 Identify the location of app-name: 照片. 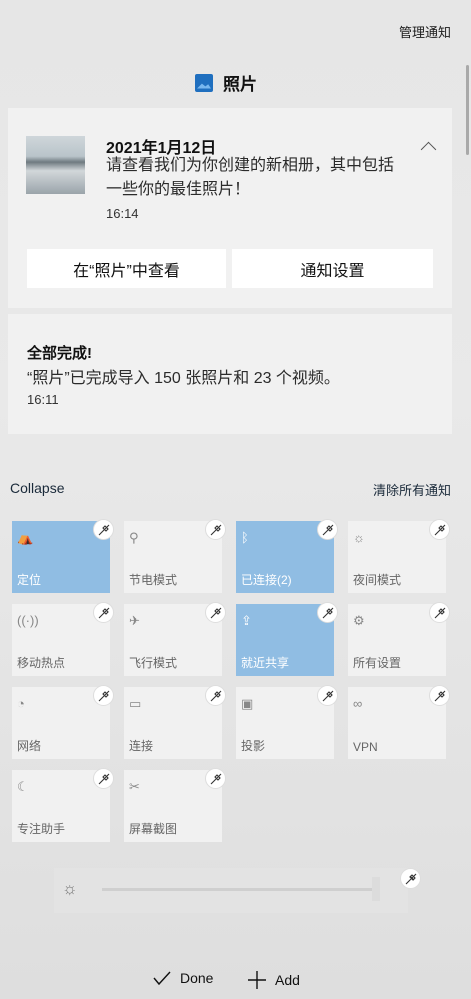
(240, 84).